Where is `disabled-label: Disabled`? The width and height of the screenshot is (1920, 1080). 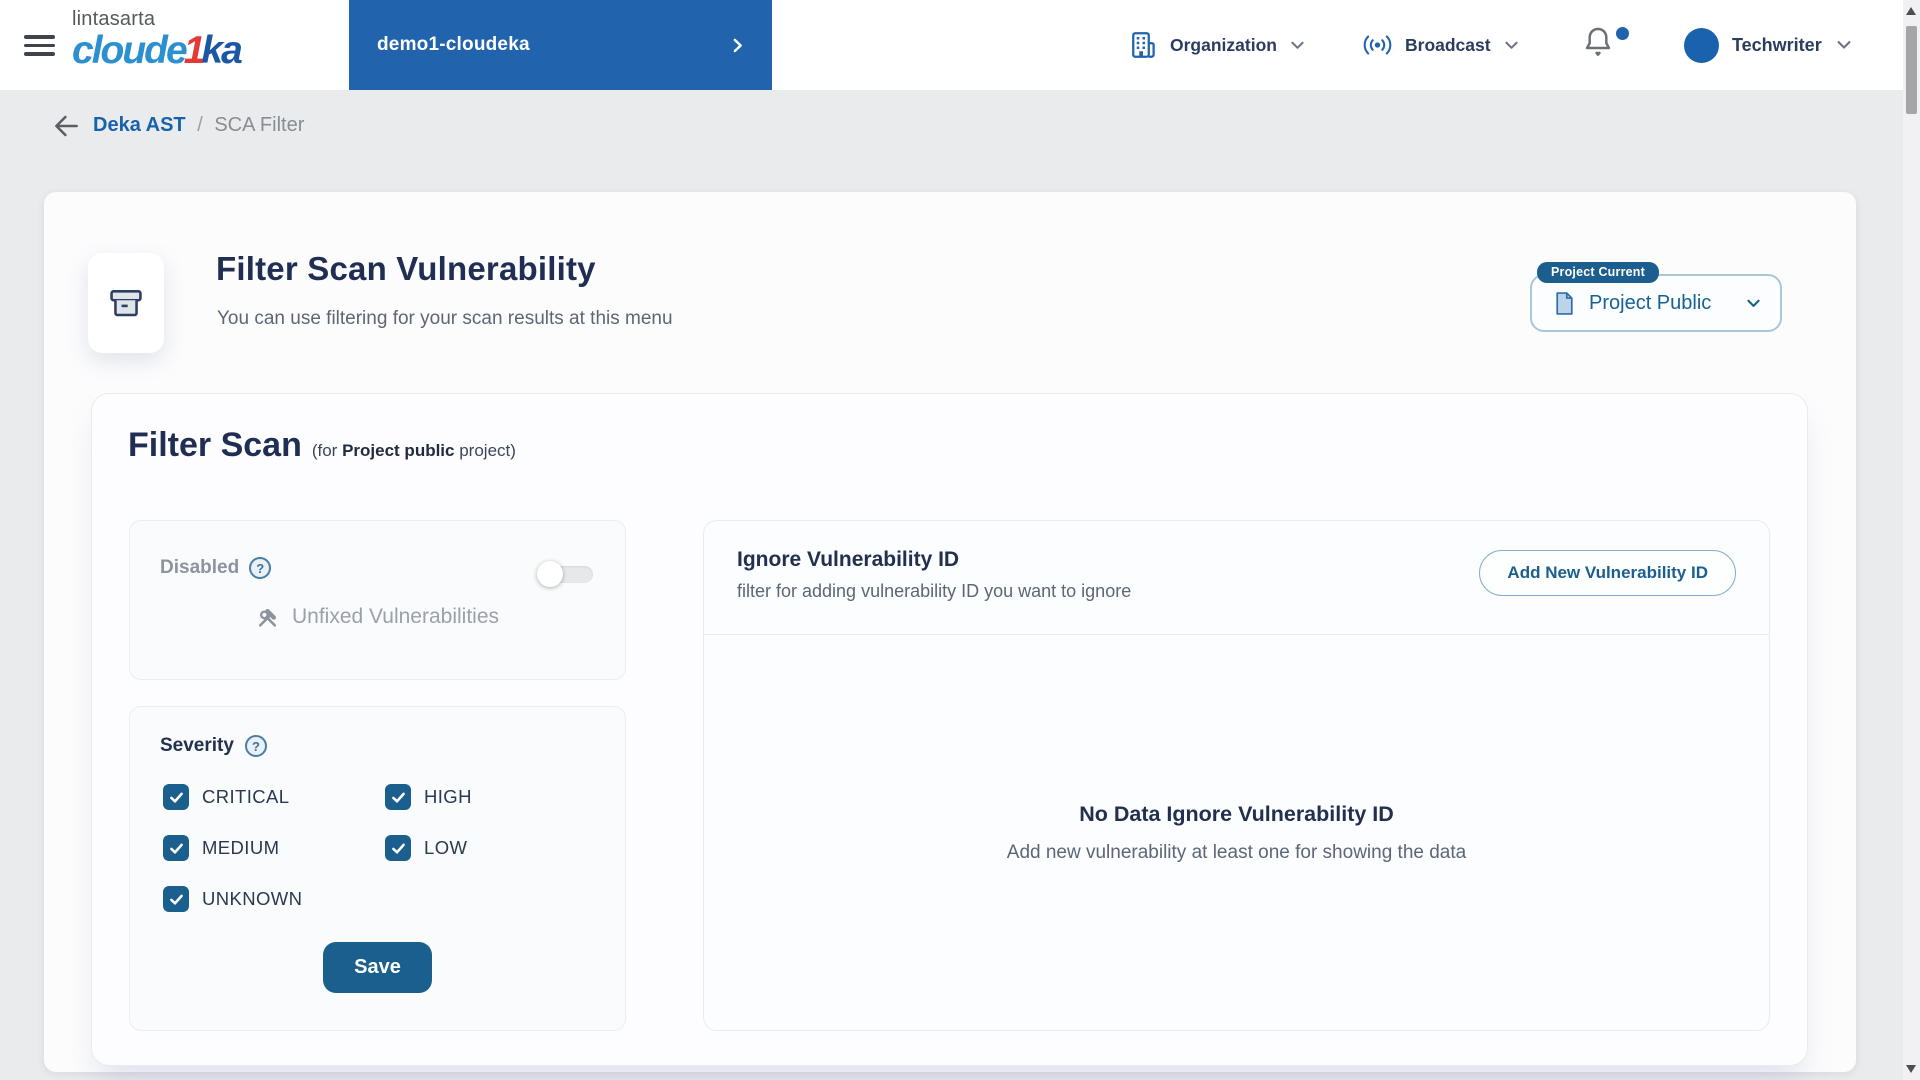 disabled-label: Disabled is located at coordinates (200, 567).